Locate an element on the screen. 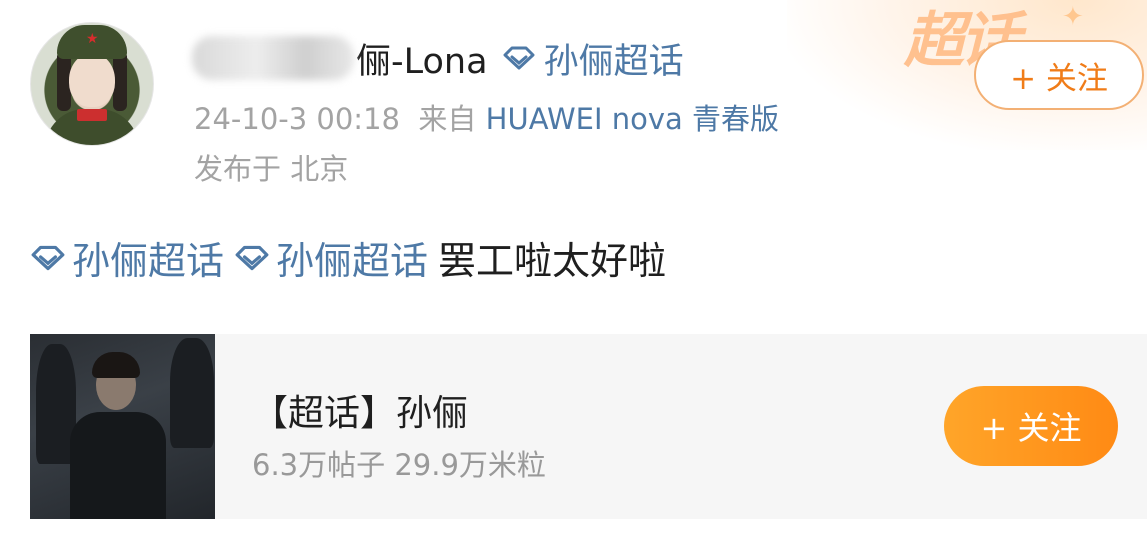 This screenshot has width=1147, height=545. follow-supertopic-button: + 关注 is located at coordinates (1031, 426).